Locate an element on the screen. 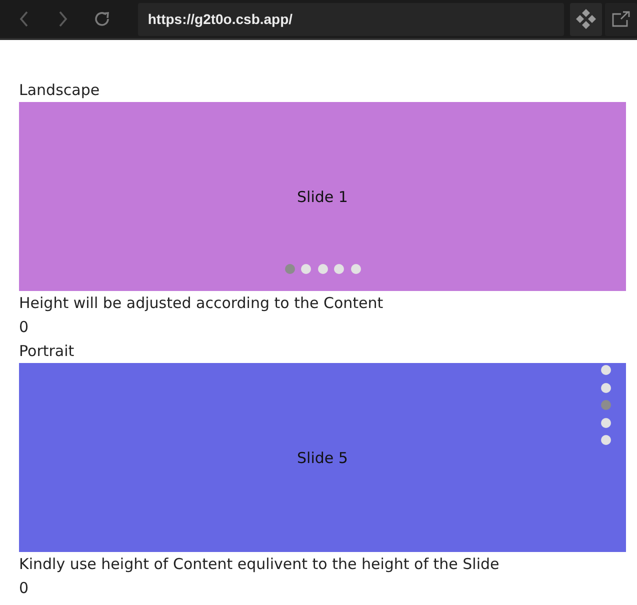 The width and height of the screenshot is (637, 605). section-heading: Landscape is located at coordinates (59, 90).